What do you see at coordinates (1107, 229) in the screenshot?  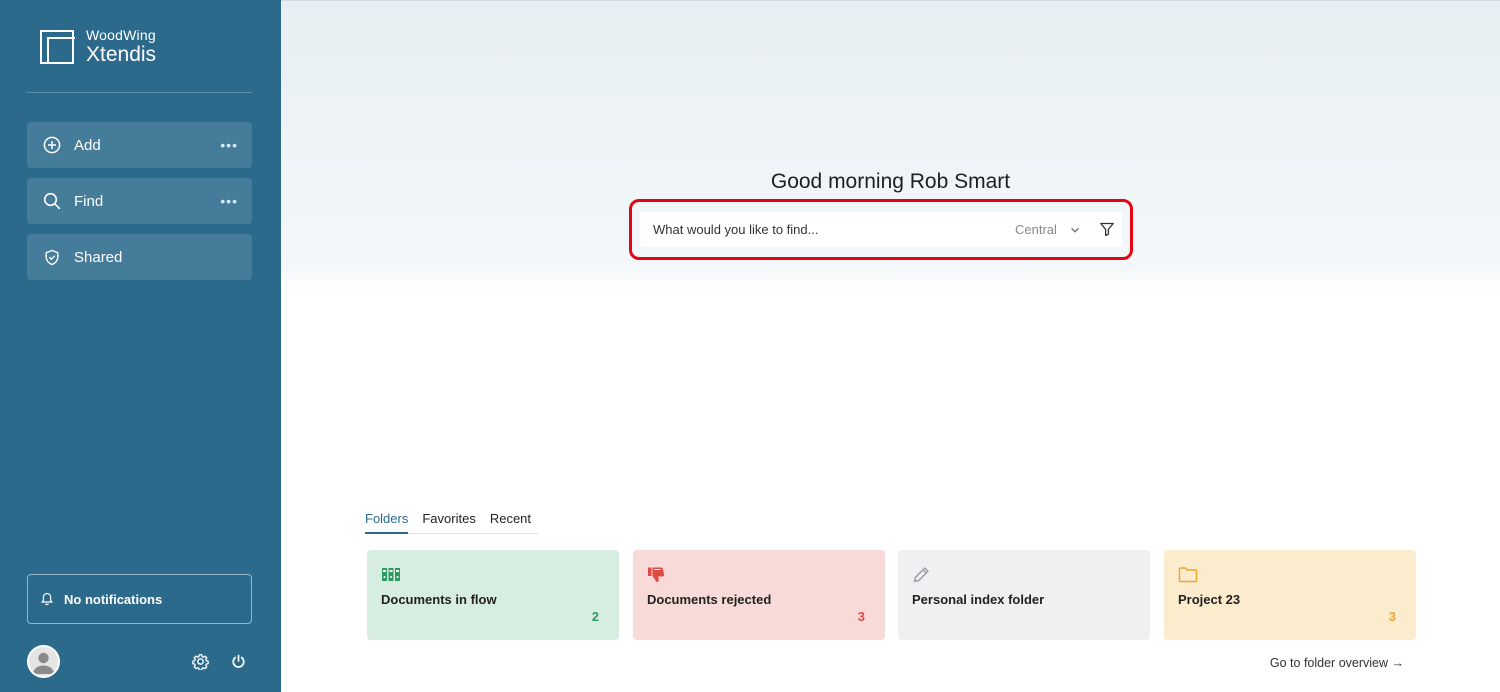 I see `filter-icon` at bounding box center [1107, 229].